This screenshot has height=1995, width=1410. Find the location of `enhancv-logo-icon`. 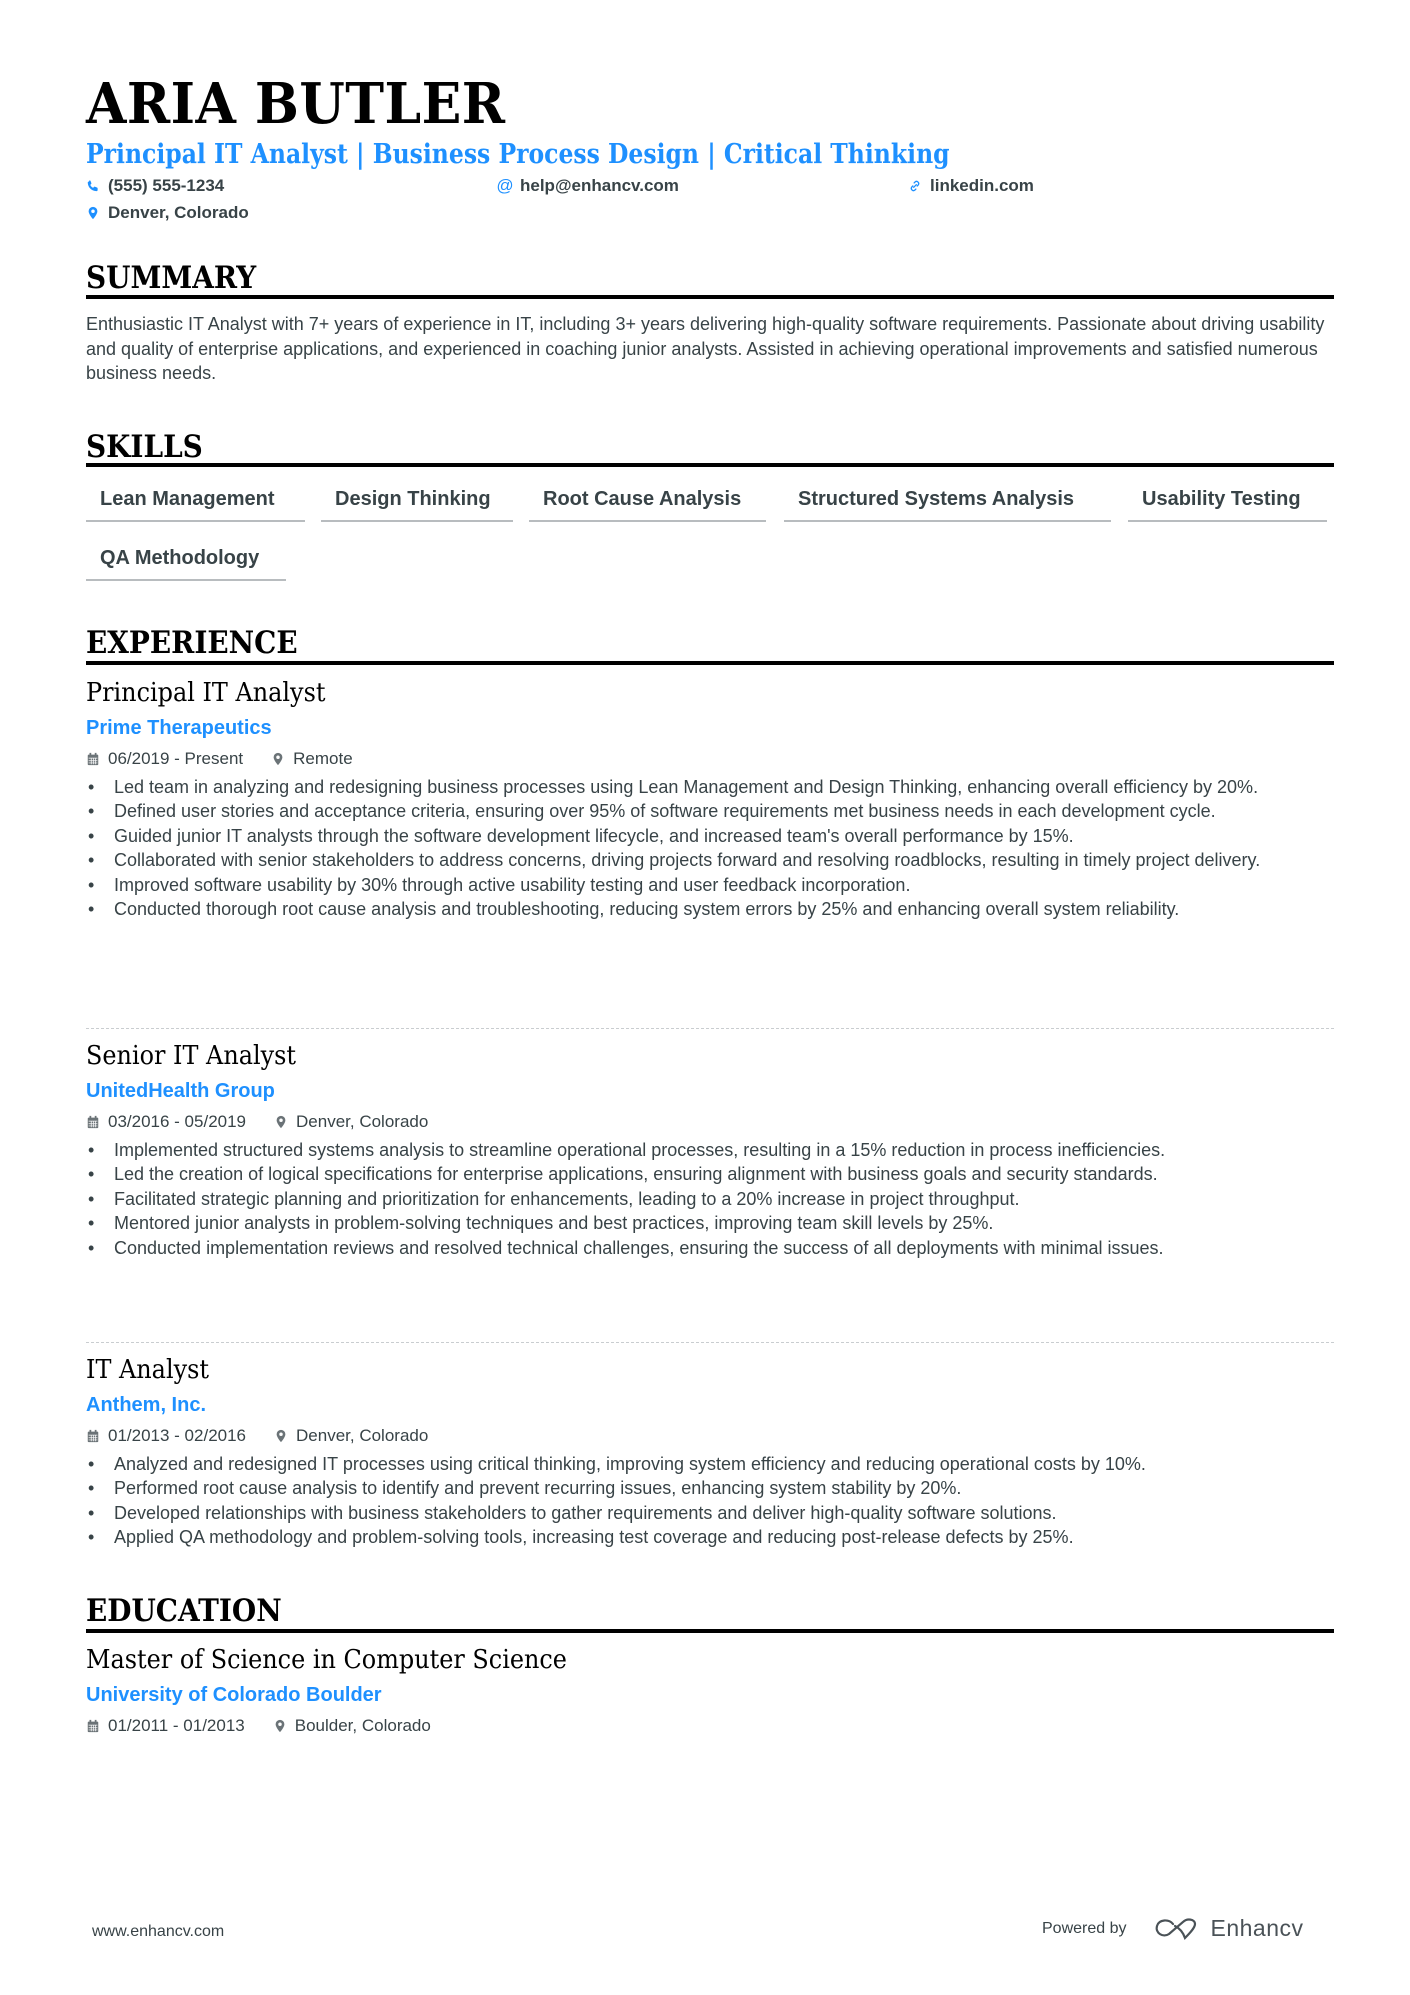

enhancv-logo-icon is located at coordinates (1175, 1928).